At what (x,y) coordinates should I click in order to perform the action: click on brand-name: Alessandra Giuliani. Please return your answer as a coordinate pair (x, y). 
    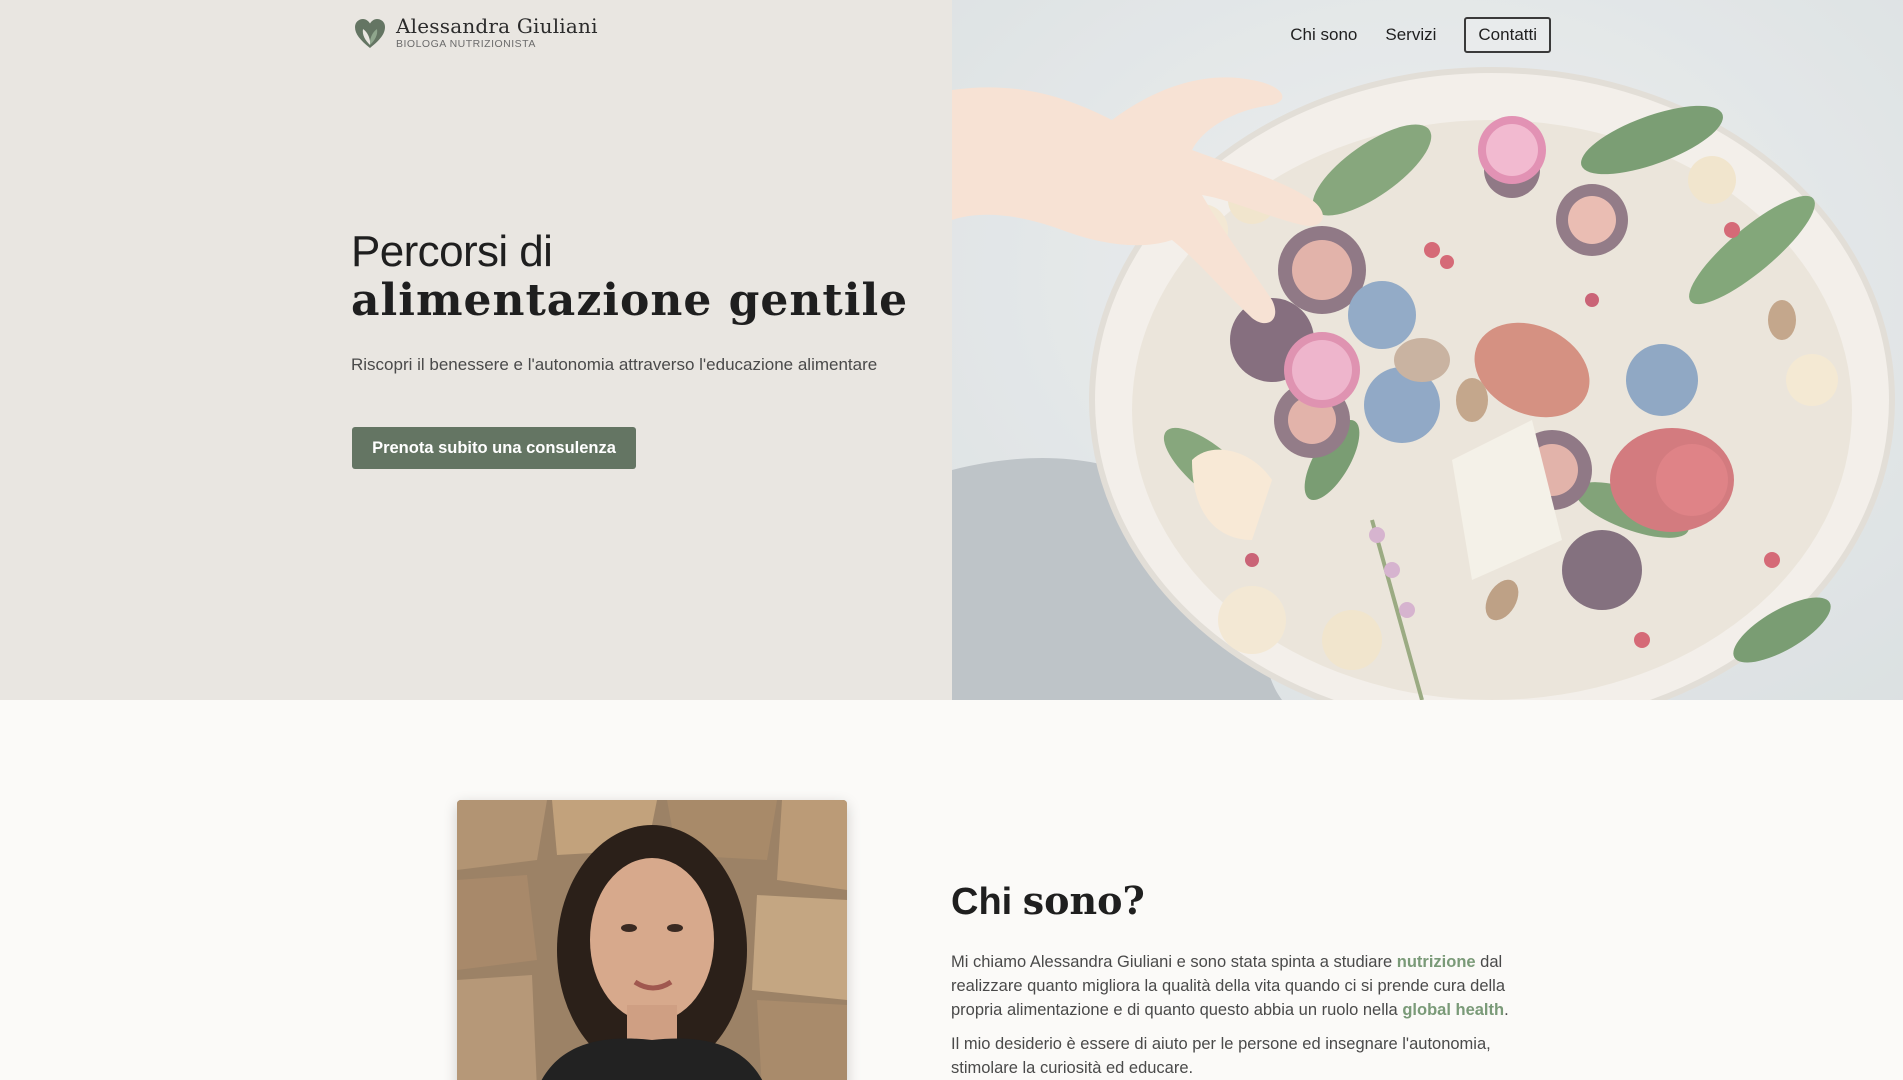
    Looking at the image, I should click on (497, 26).